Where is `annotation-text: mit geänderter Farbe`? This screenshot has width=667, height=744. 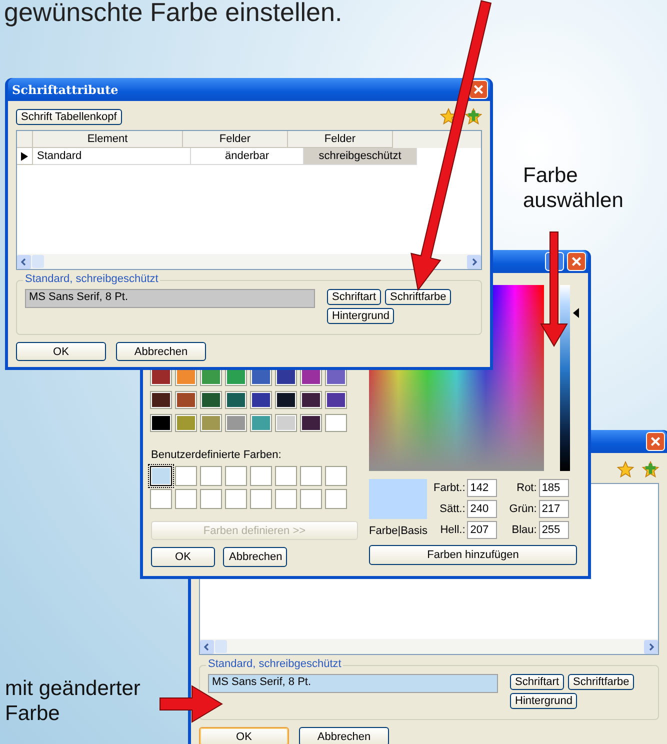
annotation-text: mit geänderter Farbe is located at coordinates (73, 701).